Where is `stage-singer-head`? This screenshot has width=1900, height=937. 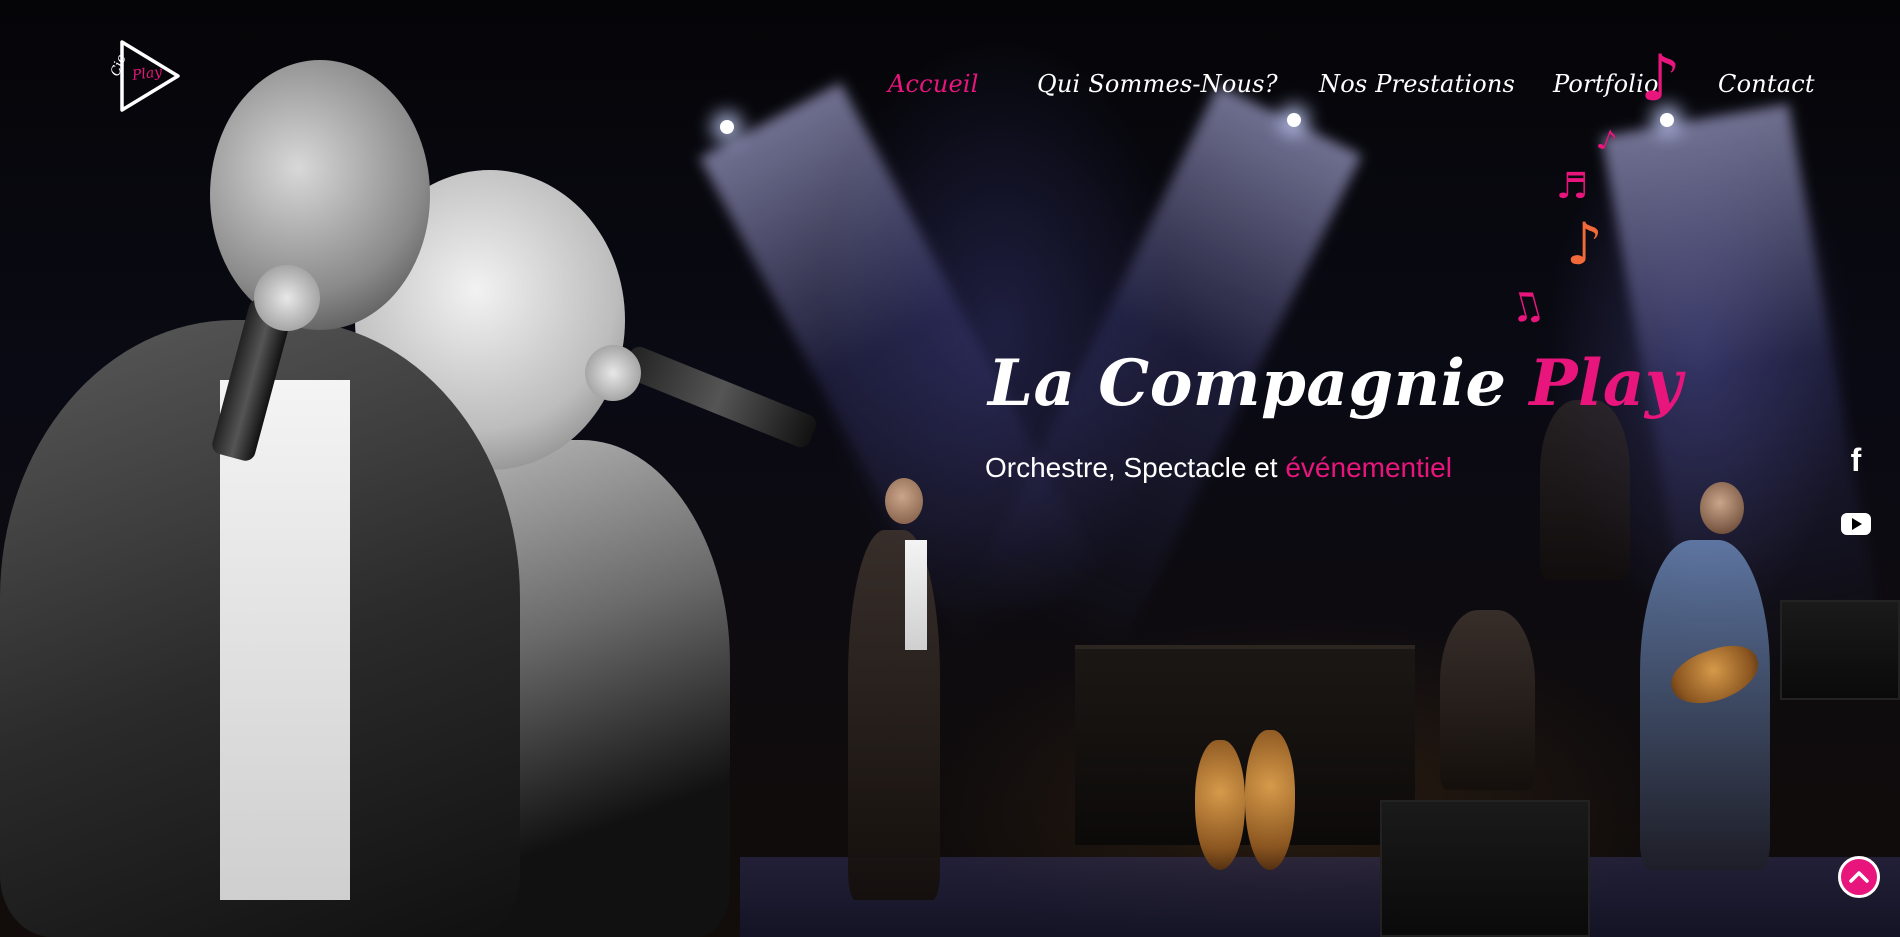
stage-singer-head is located at coordinates (904, 501).